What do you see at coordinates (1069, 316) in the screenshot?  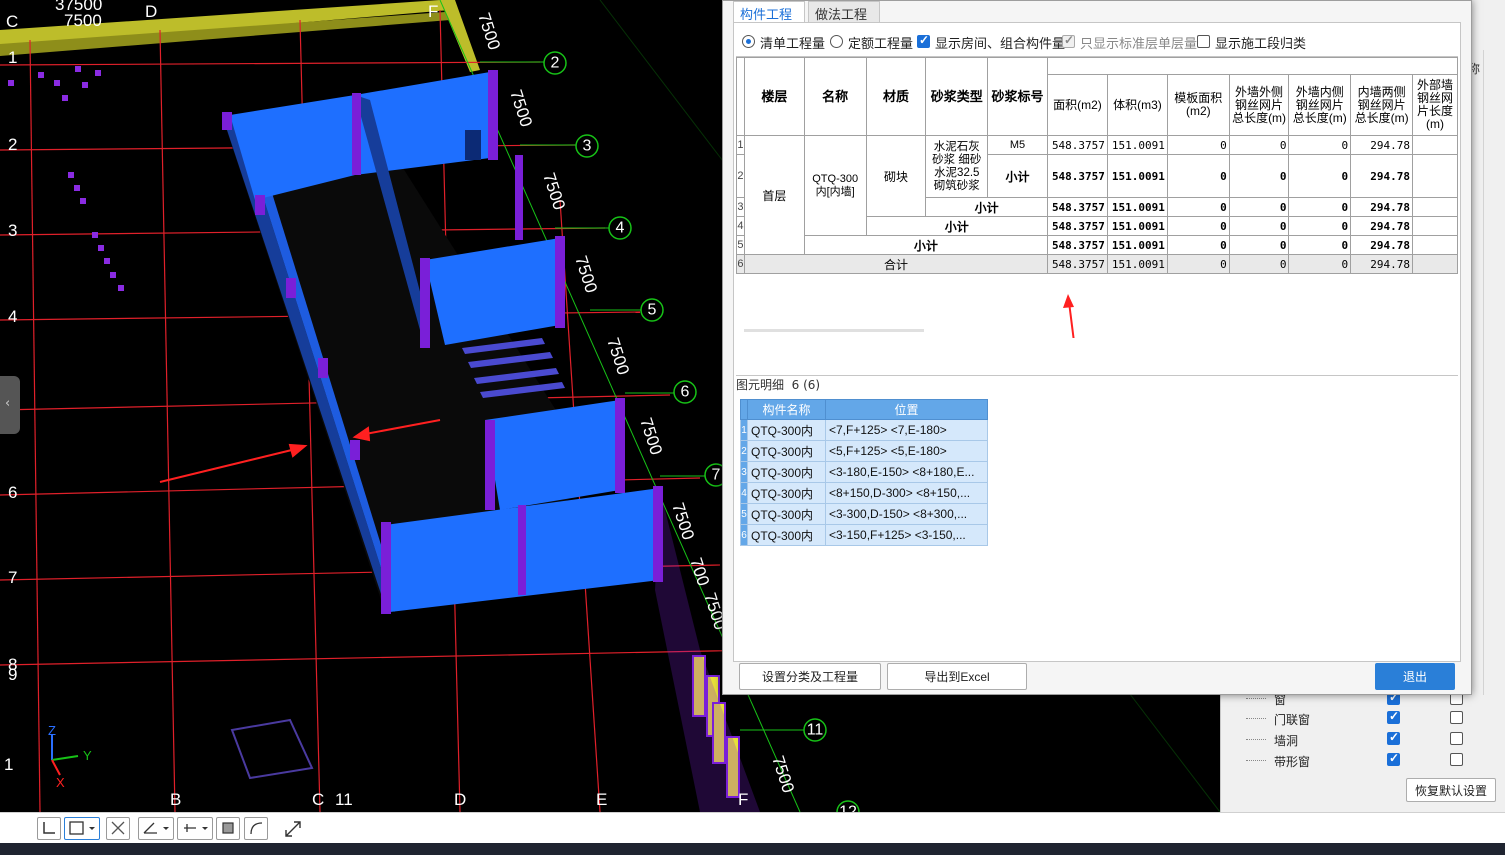 I see `annotation-arrow` at bounding box center [1069, 316].